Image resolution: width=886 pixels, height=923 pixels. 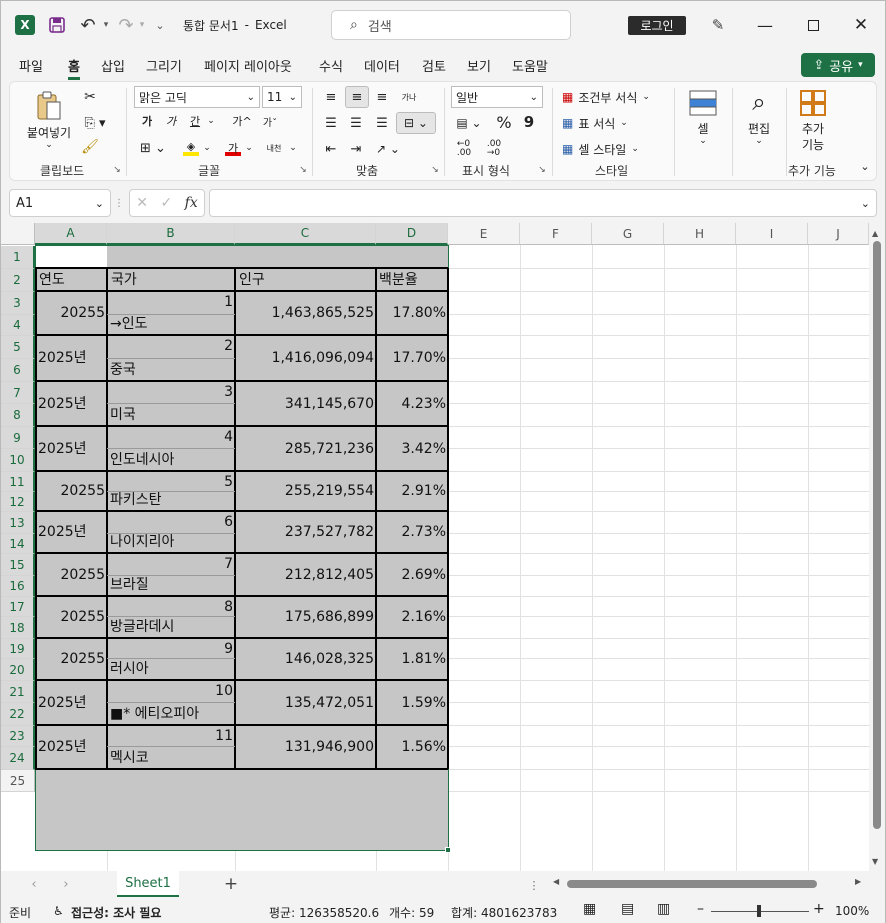 I want to click on font-launcher-icon: ↘, so click(x=303, y=170).